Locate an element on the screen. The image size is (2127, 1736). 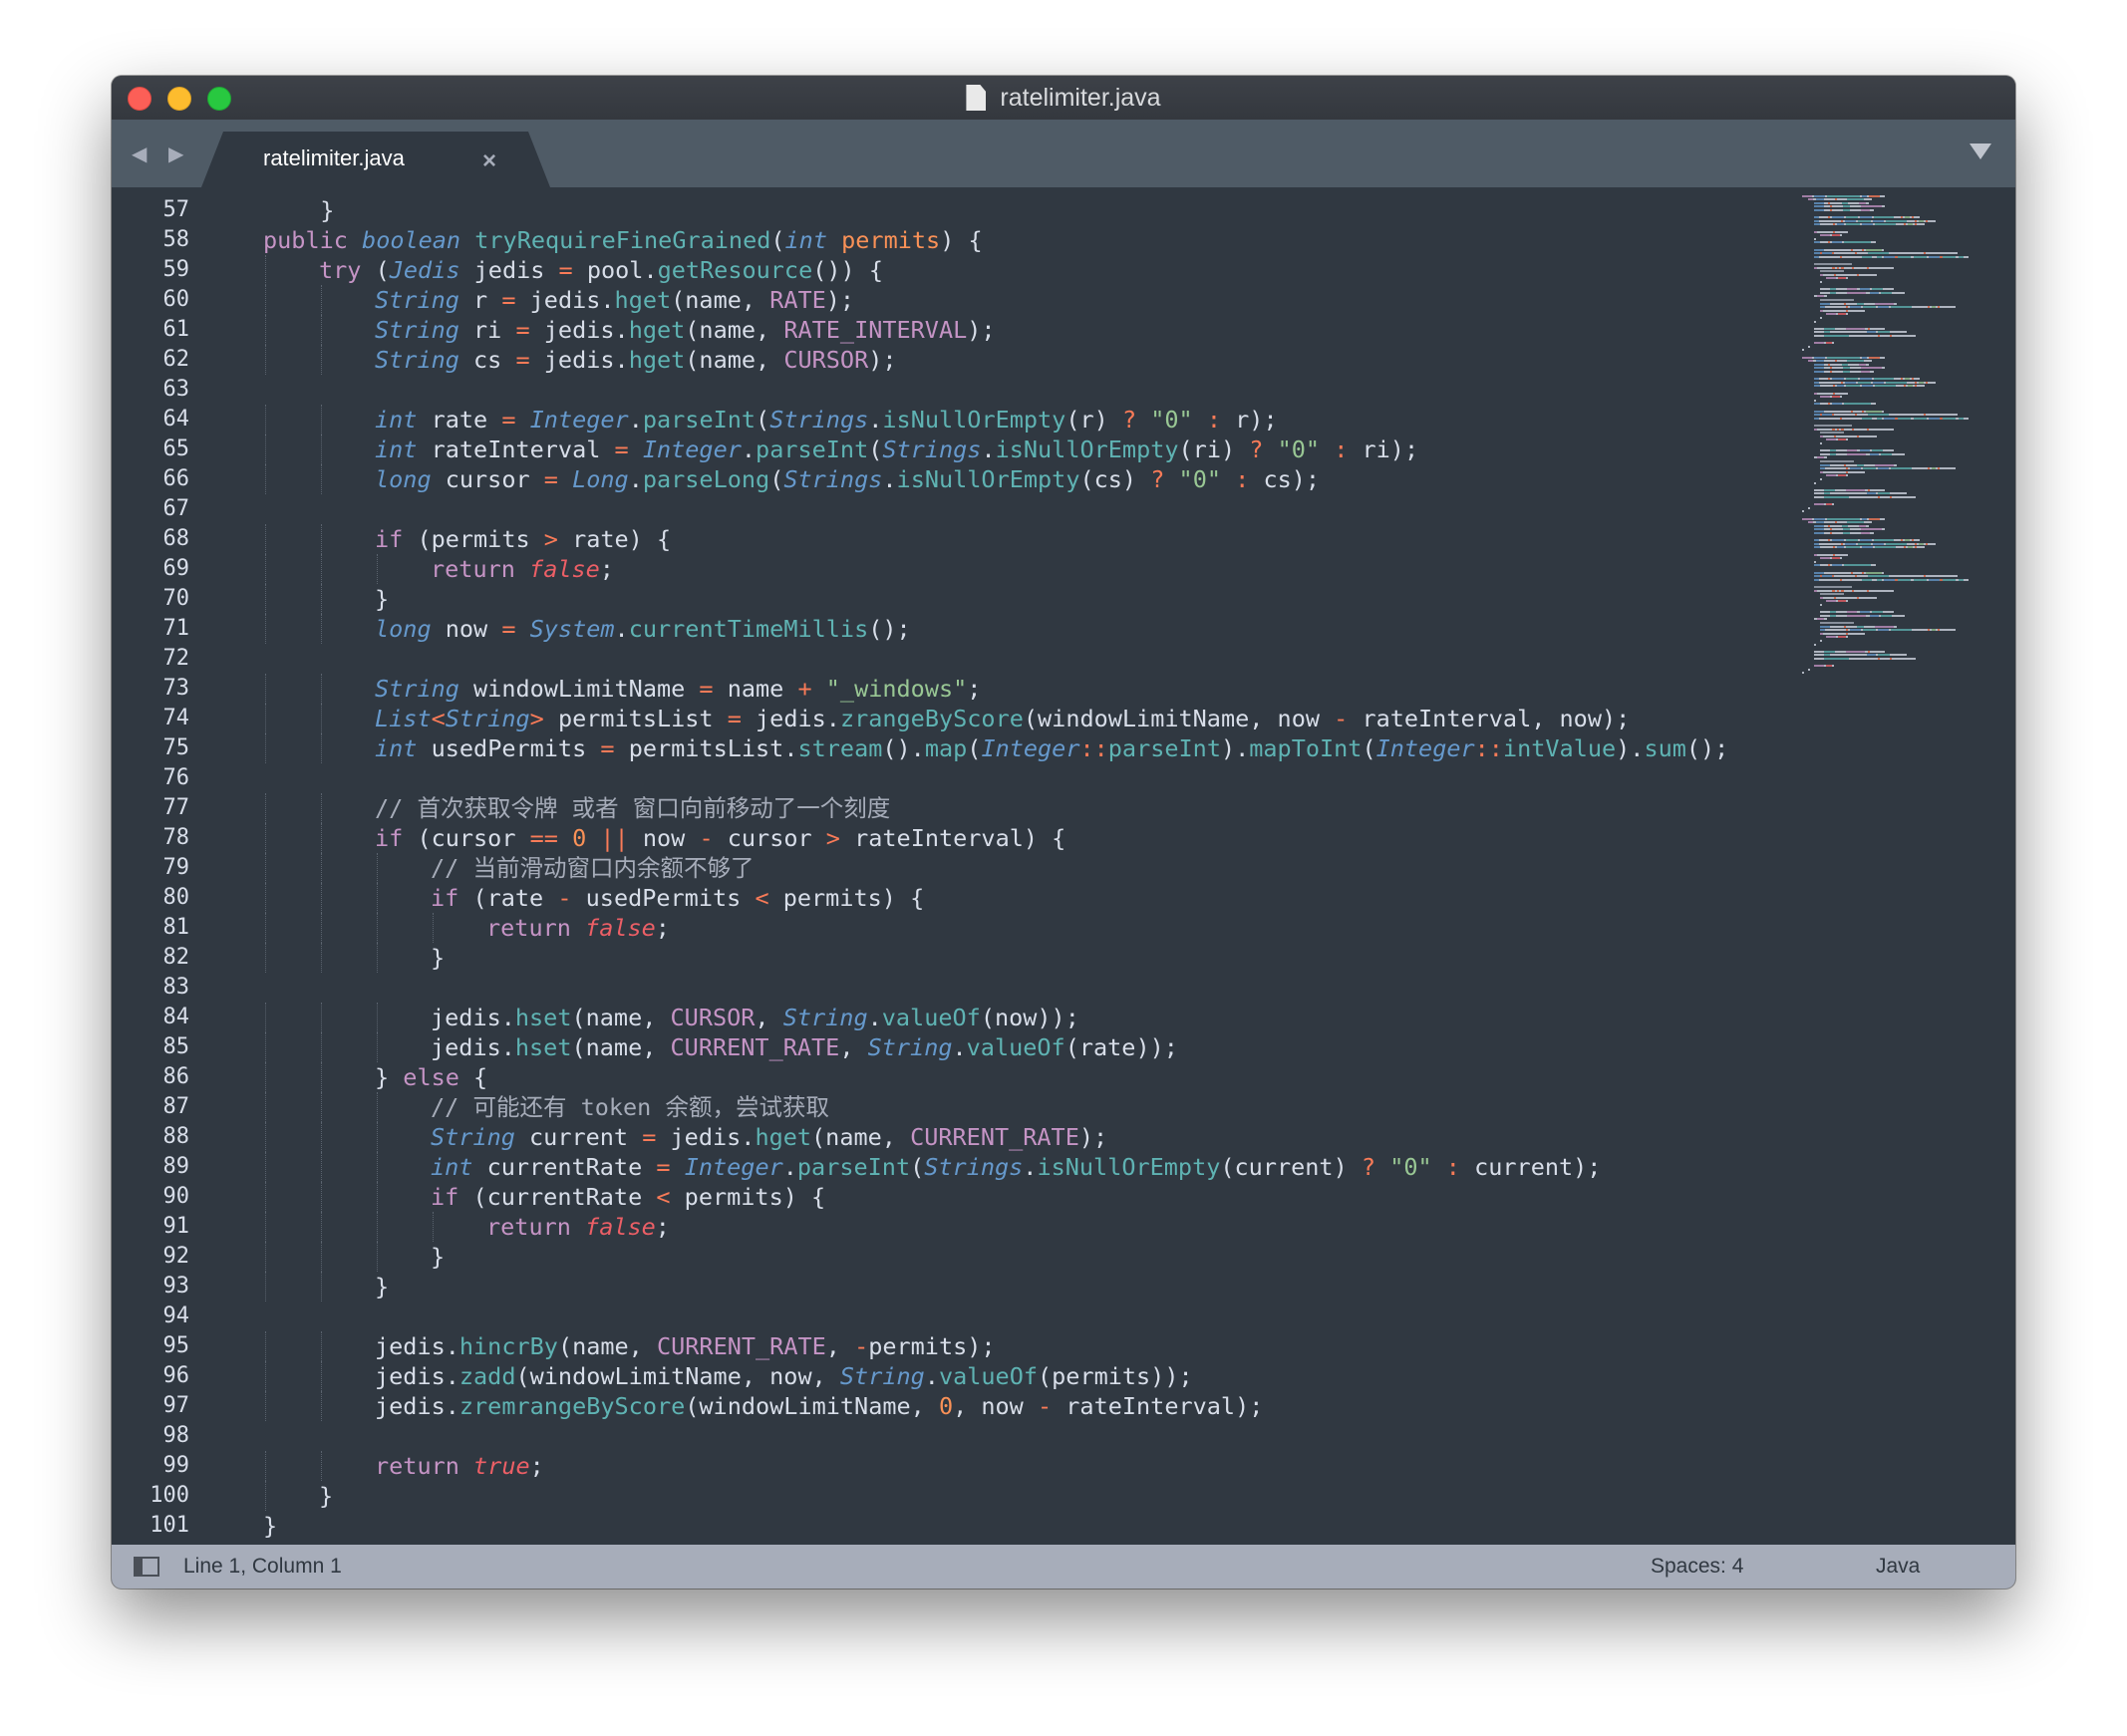
tab-close-icon: × is located at coordinates (489, 161).